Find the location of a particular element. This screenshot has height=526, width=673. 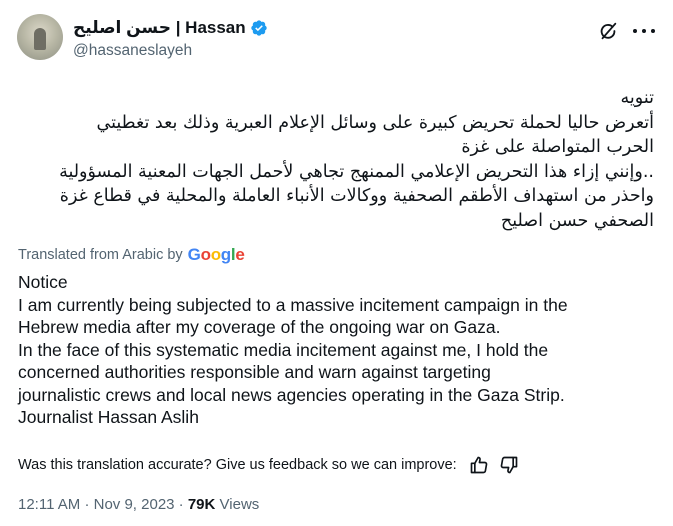

translation-attribution: Translated from Arabic by Google is located at coordinates (131, 255).